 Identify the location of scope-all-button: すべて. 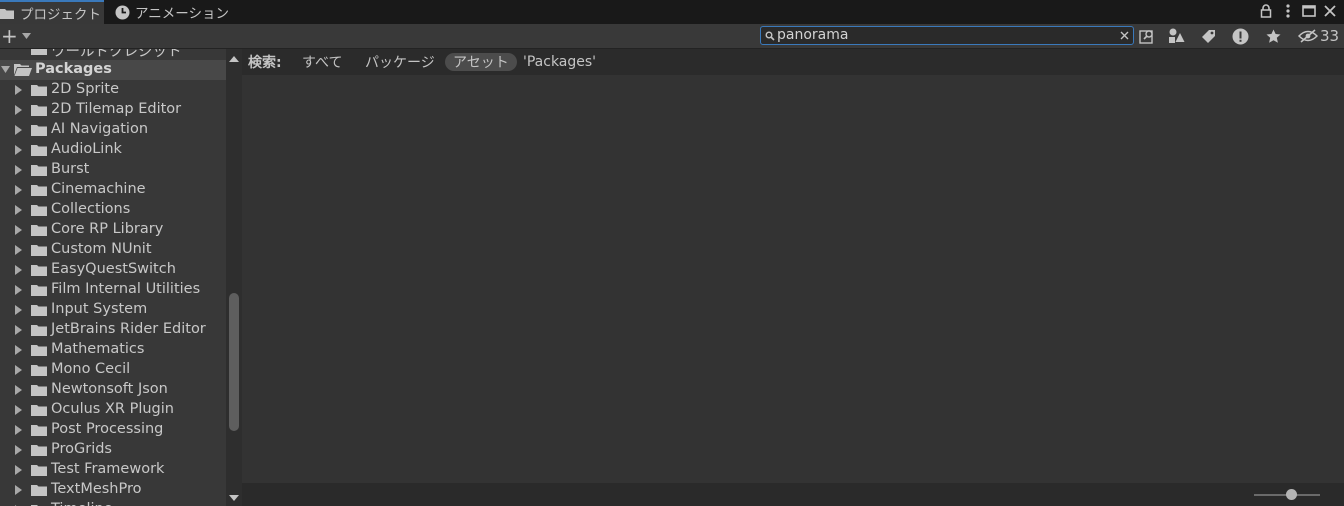
(322, 62).